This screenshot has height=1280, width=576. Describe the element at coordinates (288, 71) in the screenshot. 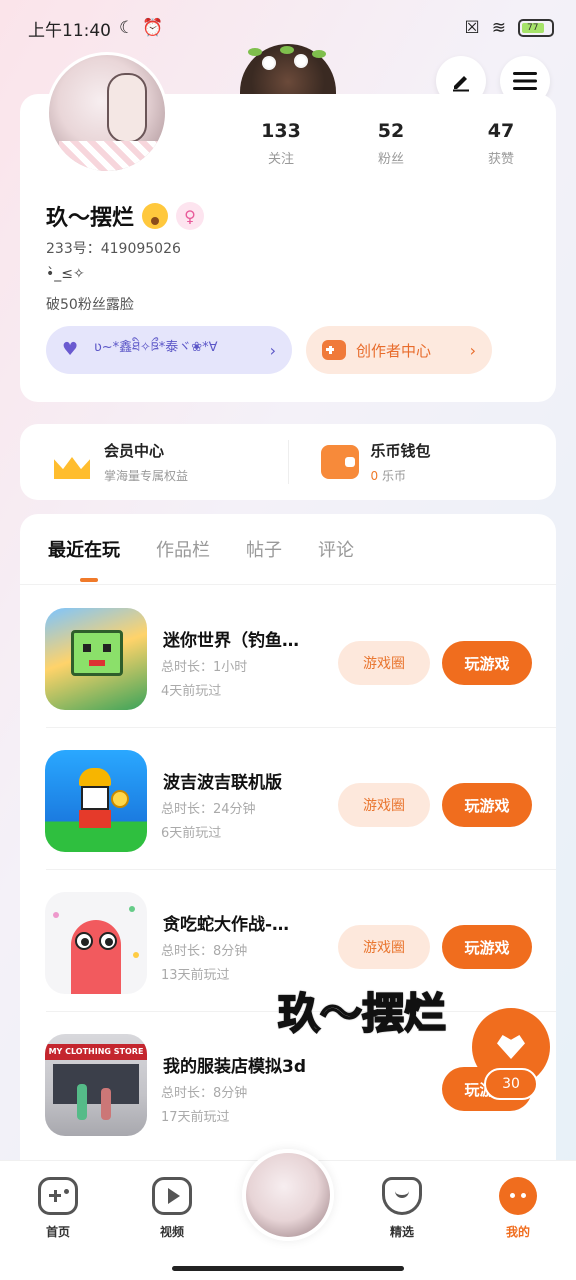

I see `header-decoration` at that location.